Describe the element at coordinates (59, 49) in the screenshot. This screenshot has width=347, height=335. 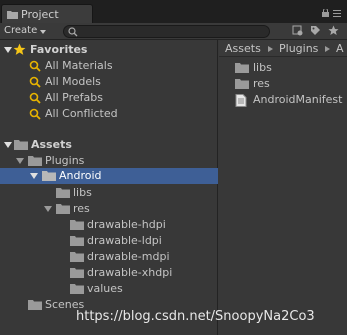
I see `favorites-label: Favorites` at that location.